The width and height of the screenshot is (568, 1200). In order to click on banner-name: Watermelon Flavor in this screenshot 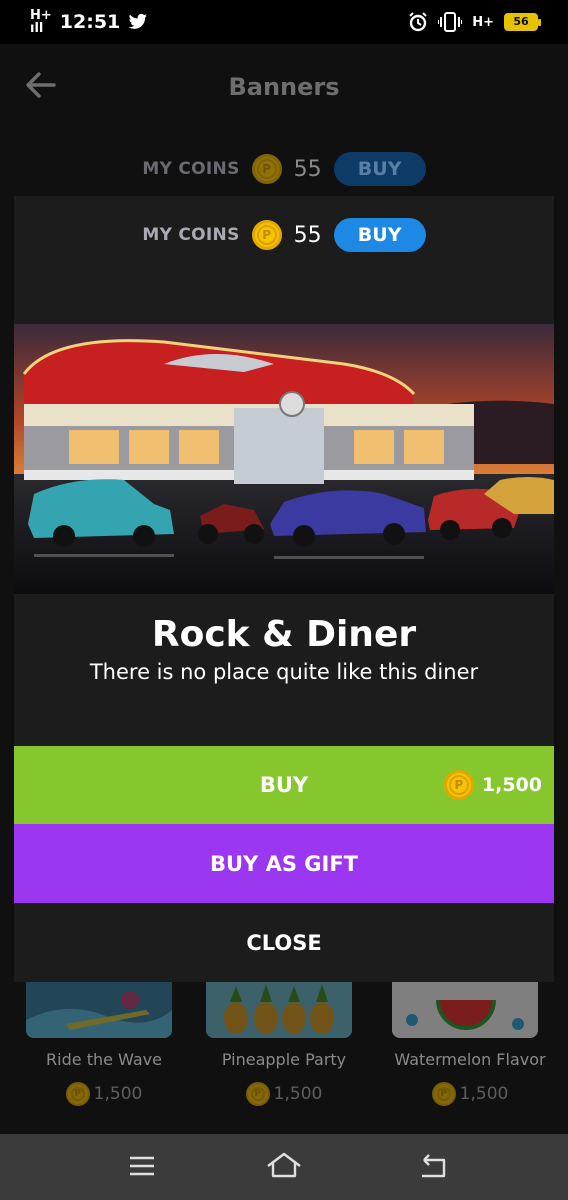, I will do `click(470, 1059)`.